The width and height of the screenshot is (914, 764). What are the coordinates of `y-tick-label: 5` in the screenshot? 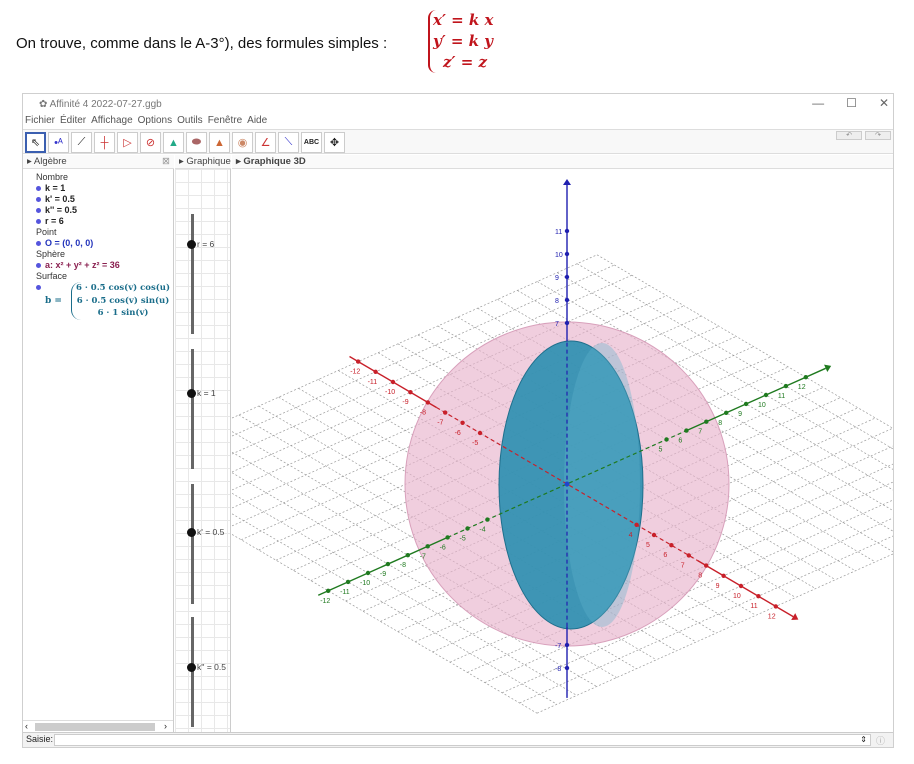 It's located at (661, 450).